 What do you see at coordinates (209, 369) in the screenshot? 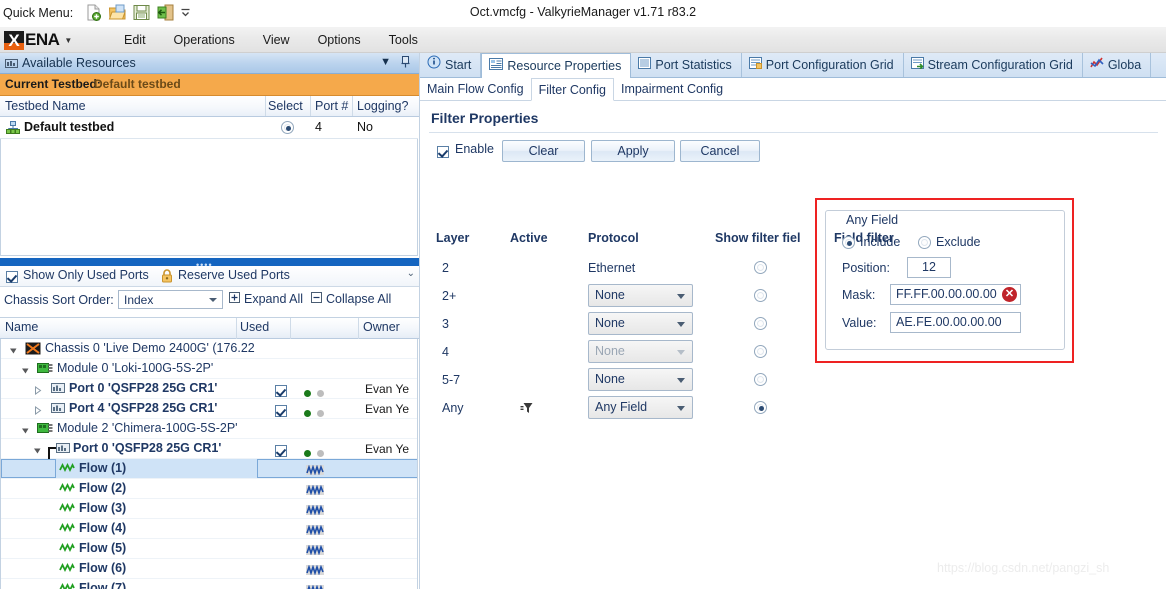
I see `tree-row-module: Module 0 'Loki-100G-5S-2P'` at bounding box center [209, 369].